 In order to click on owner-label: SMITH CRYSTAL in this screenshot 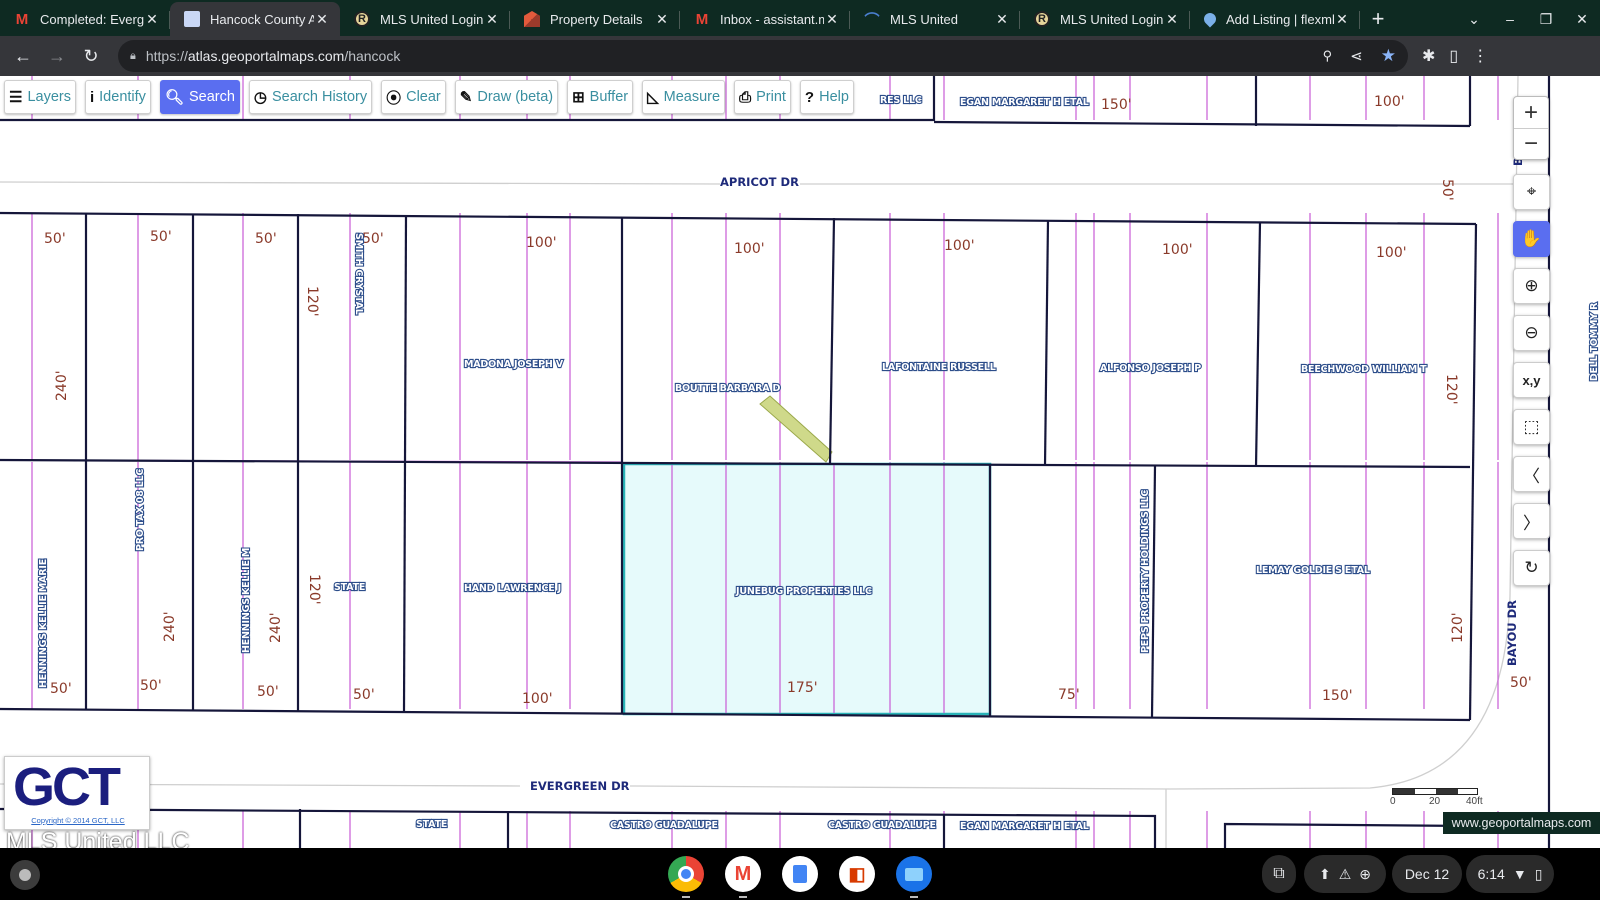, I will do `click(358, 274)`.